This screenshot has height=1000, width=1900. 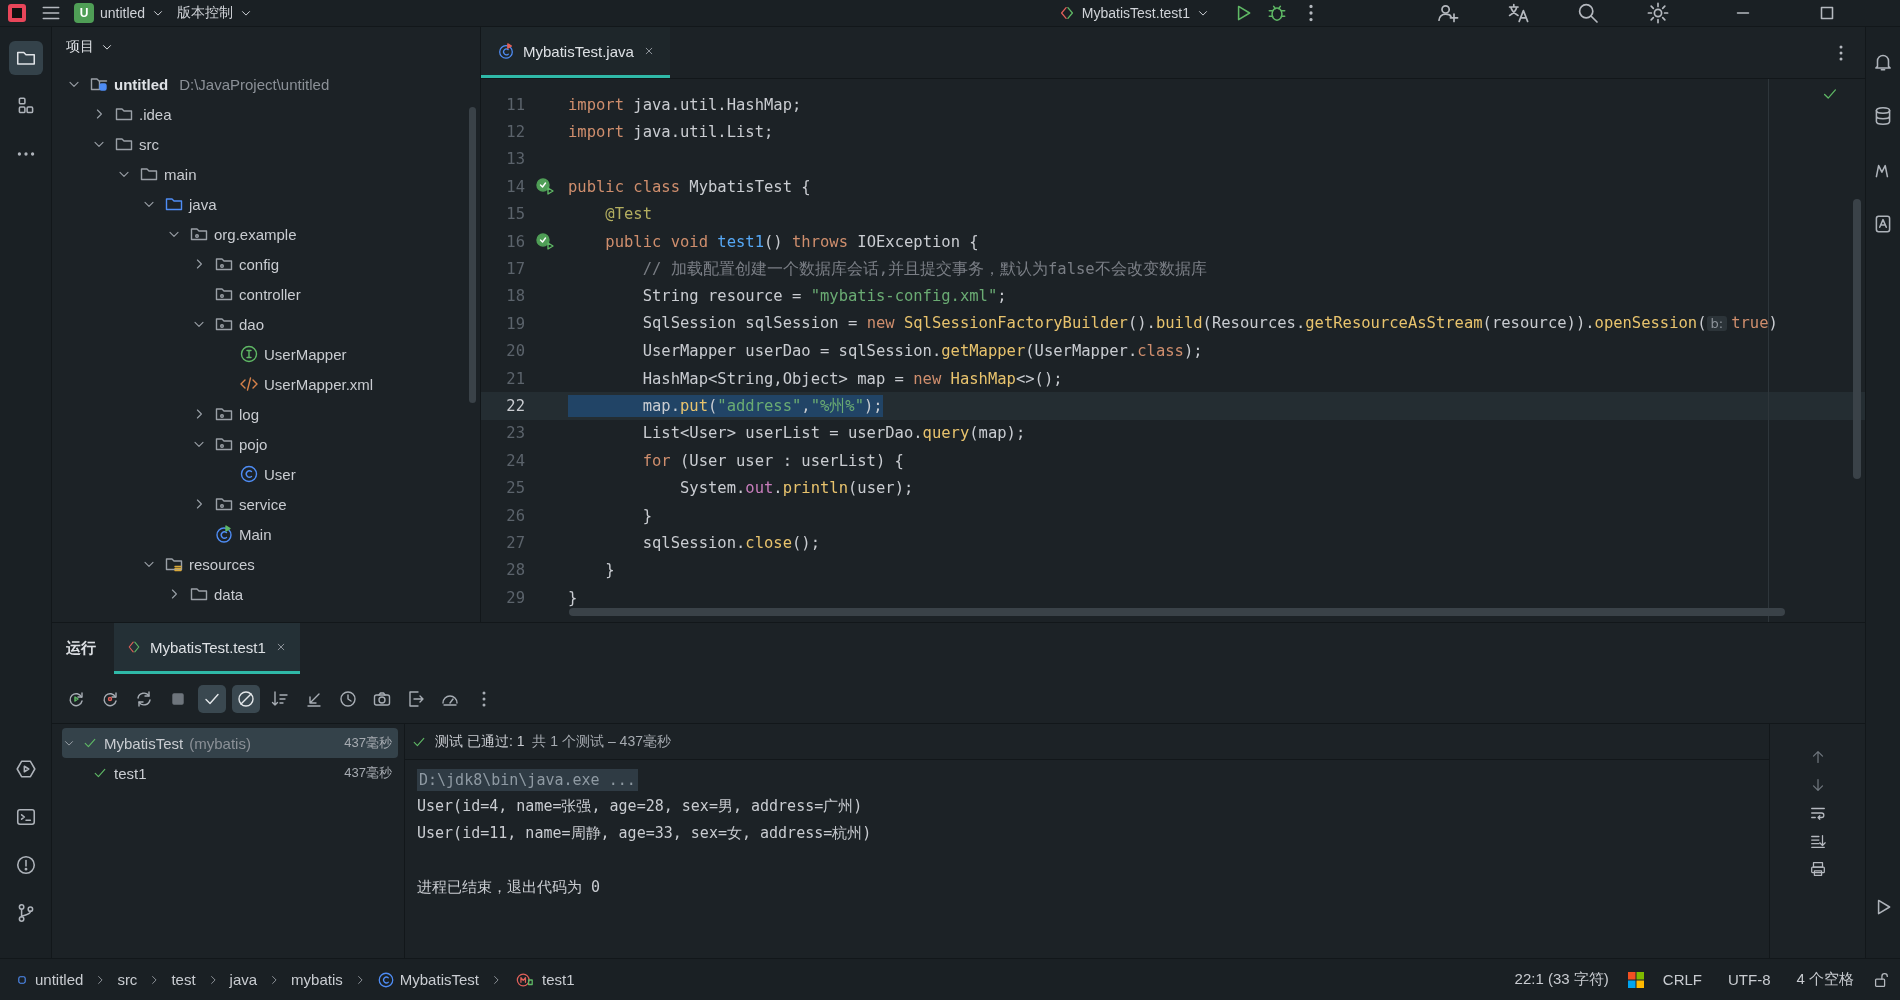 I want to click on breadcrumb: mybatis, so click(x=317, y=979).